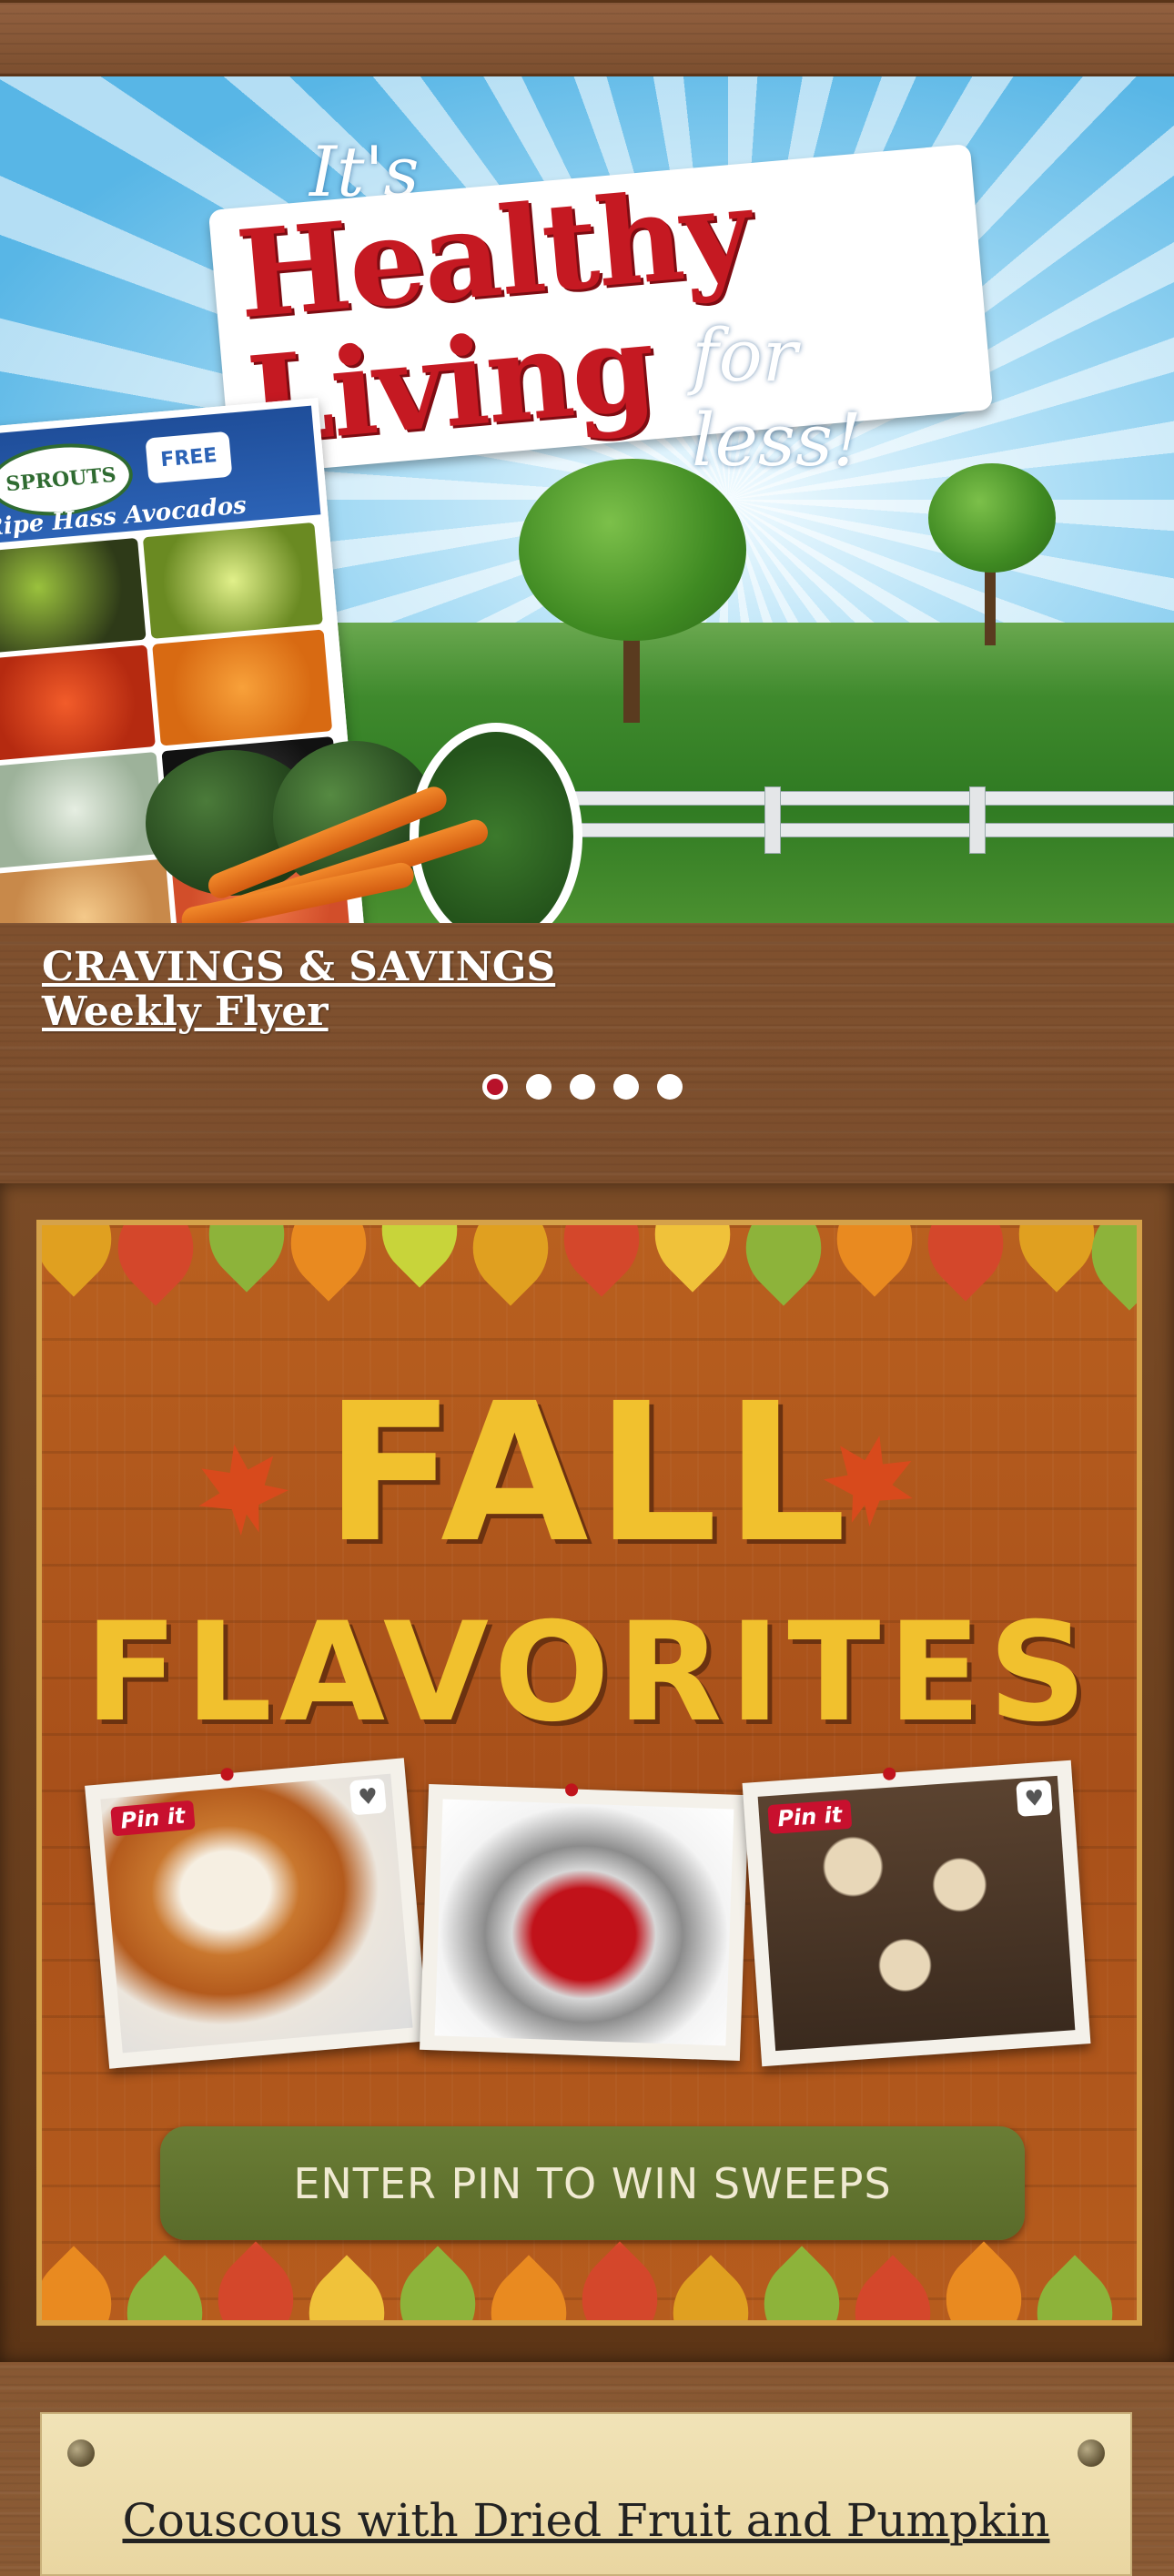 The height and width of the screenshot is (2576, 1174). What do you see at coordinates (189, 457) in the screenshot?
I see `free-badge: FREE` at bounding box center [189, 457].